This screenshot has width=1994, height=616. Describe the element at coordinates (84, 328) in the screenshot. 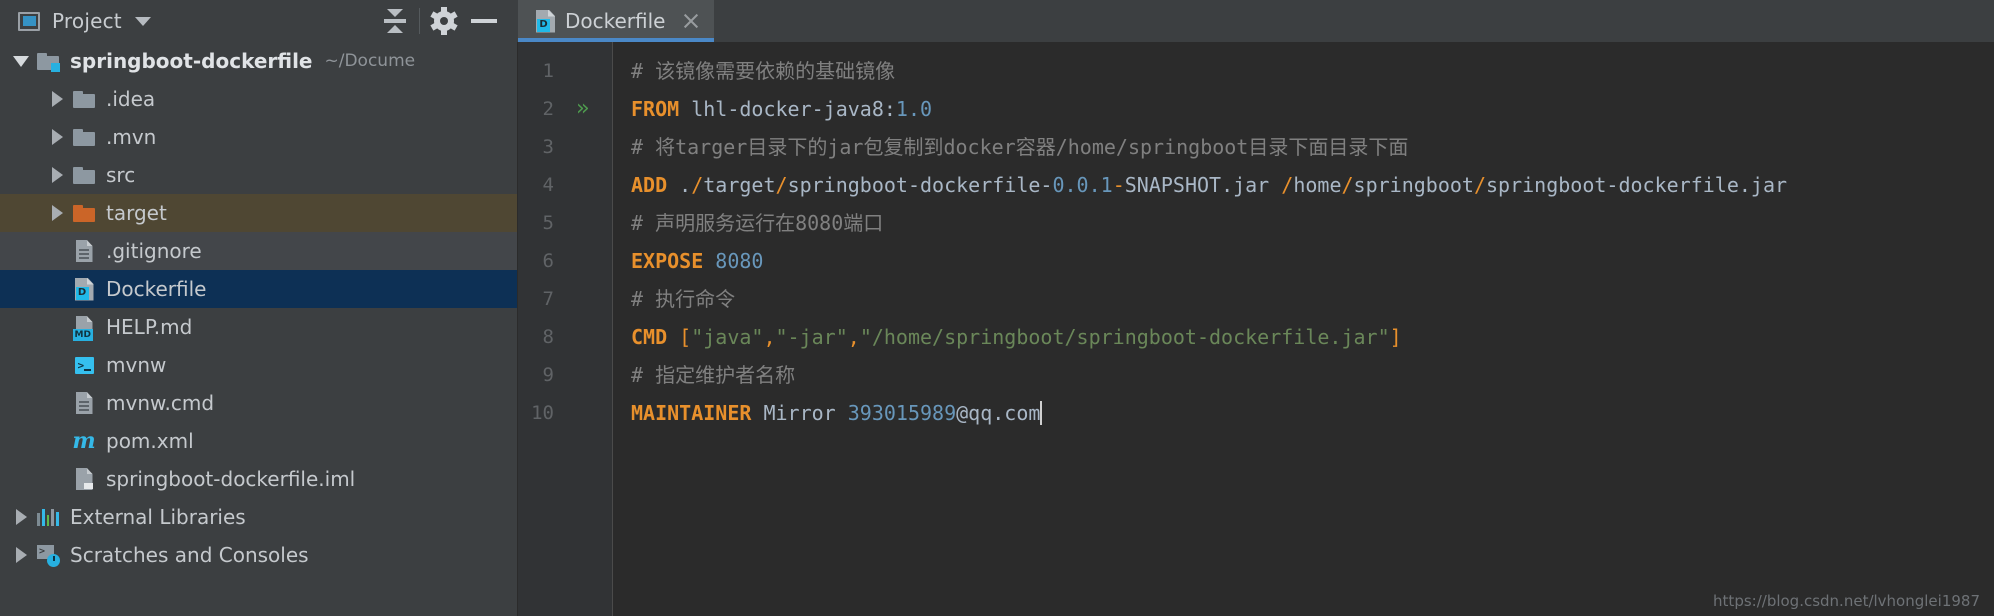

I see `markdown-file-icon: MD` at that location.